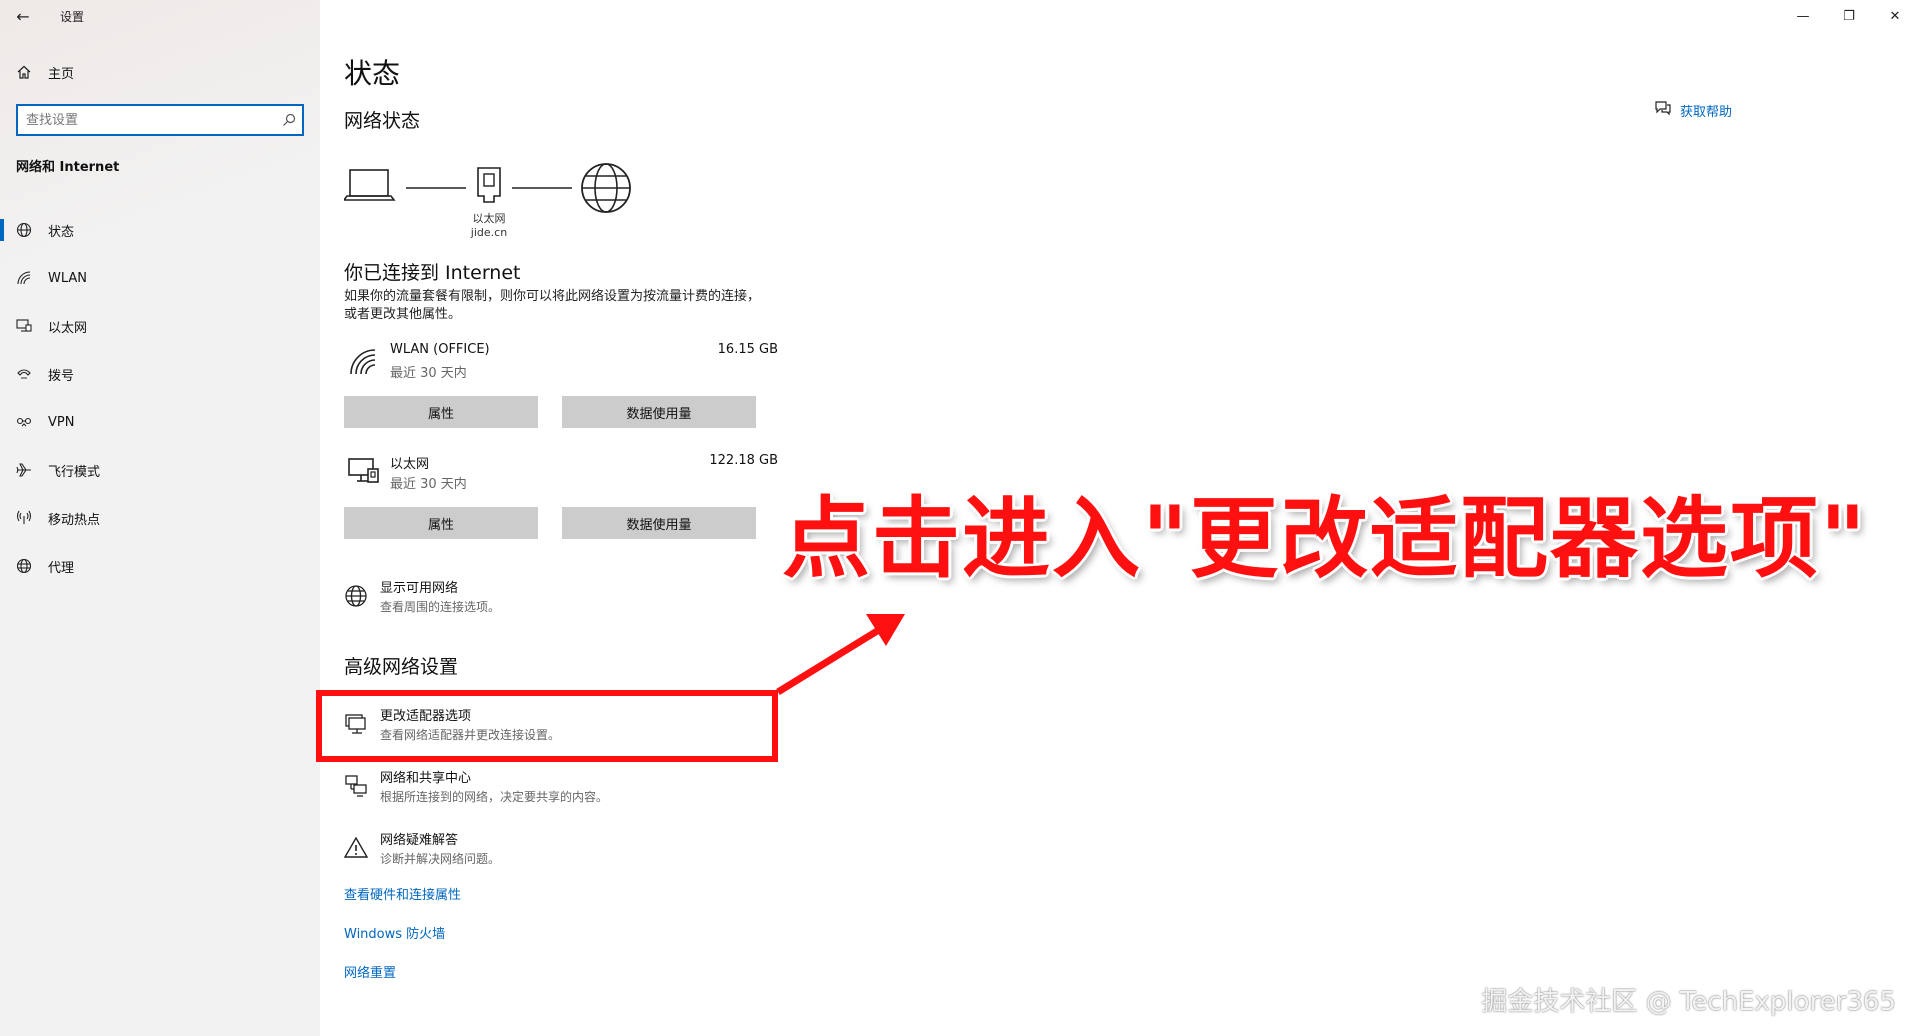 The image size is (1918, 1036). What do you see at coordinates (24, 374) in the screenshot?
I see `dialup-icon` at bounding box center [24, 374].